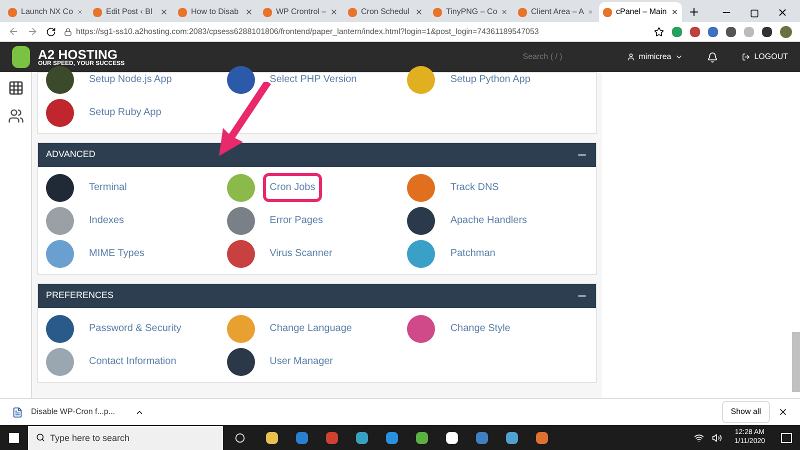 The width and height of the screenshot is (800, 450). Describe the element at coordinates (355, 32) in the screenshot. I see `address-field: https://sg1-ss10.a2hosting.com:2083/cpsess6288101806/frontend/paper_lantern/index.html?login=1&post_login=74361189547053` at that location.